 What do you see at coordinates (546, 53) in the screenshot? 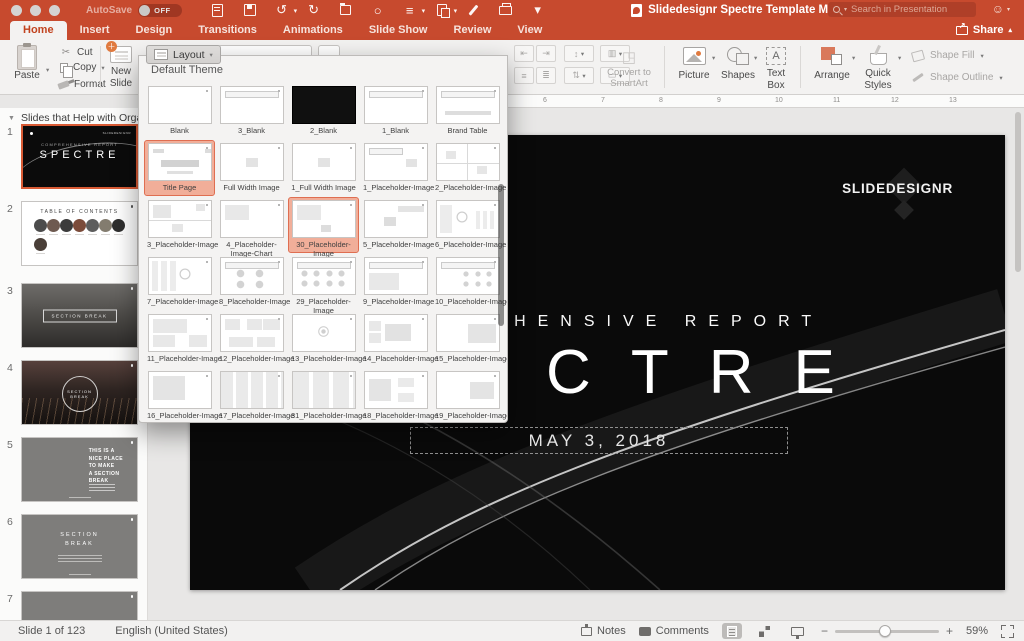
I see `indent-increase-button: ⇥` at bounding box center [546, 53].